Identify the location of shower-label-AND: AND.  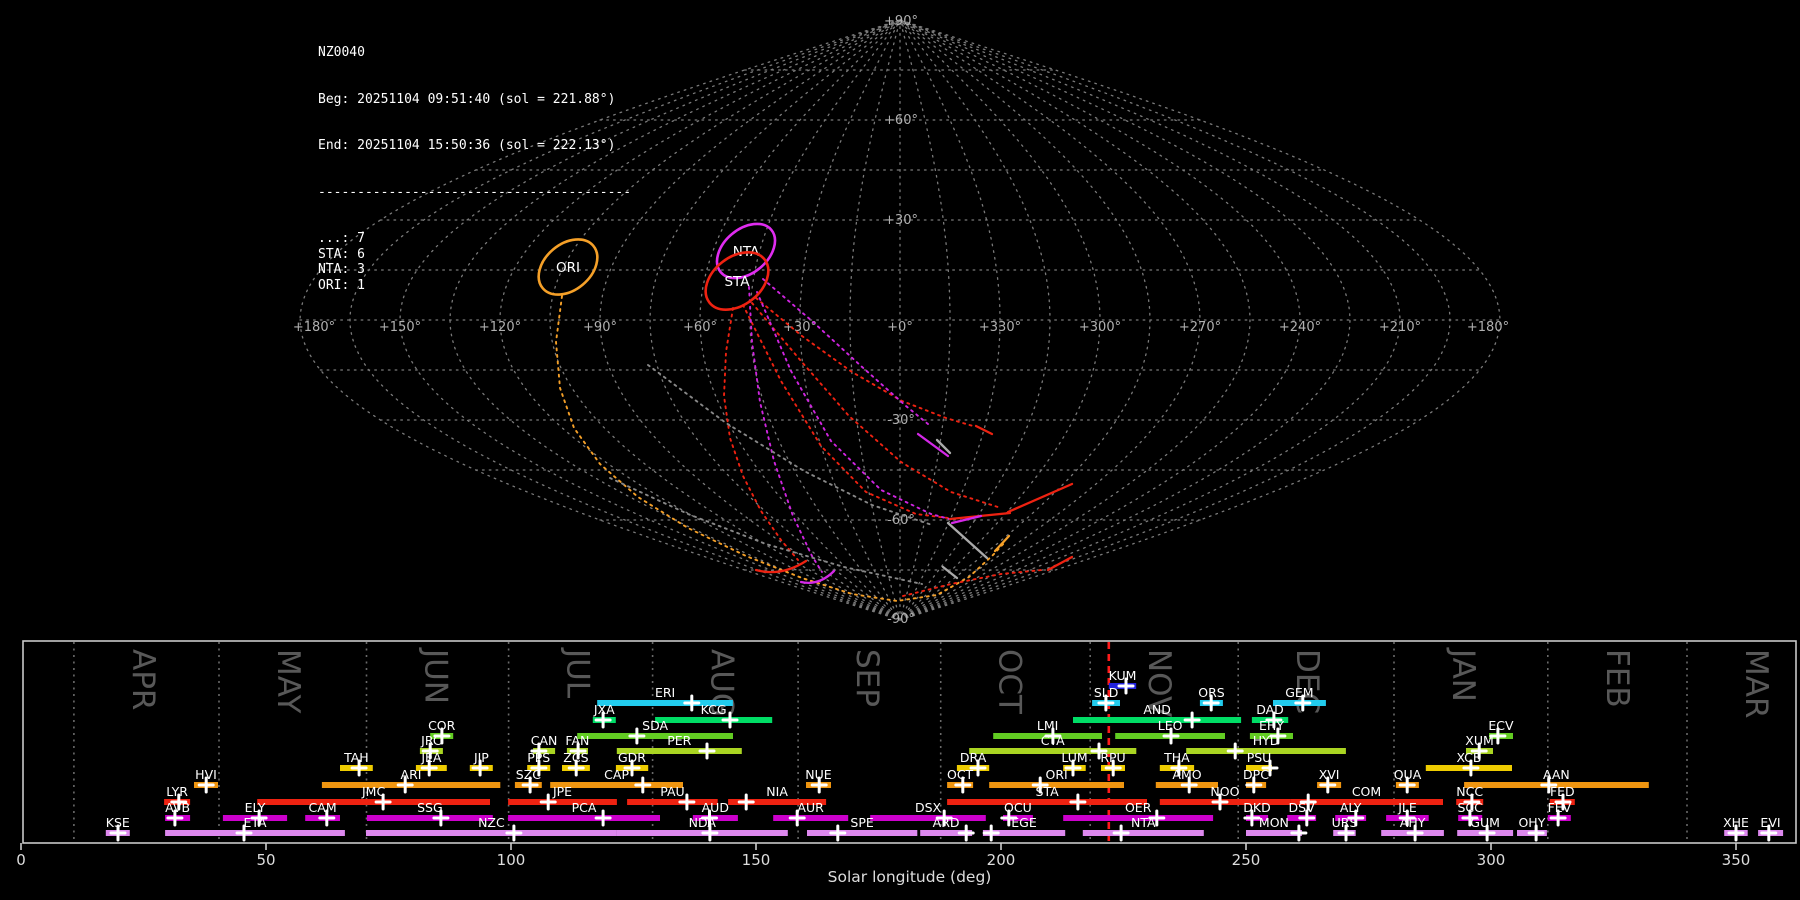
(1157, 709).